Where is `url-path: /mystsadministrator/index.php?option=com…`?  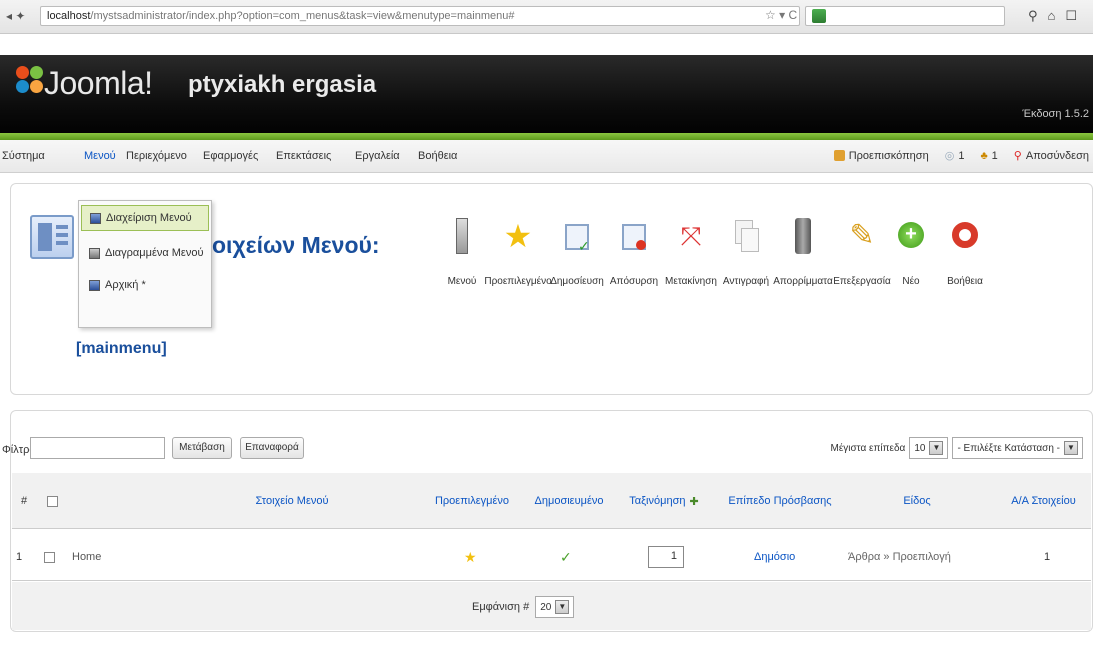
url-path: /mystsadministrator/index.php?option=com… is located at coordinates (302, 16).